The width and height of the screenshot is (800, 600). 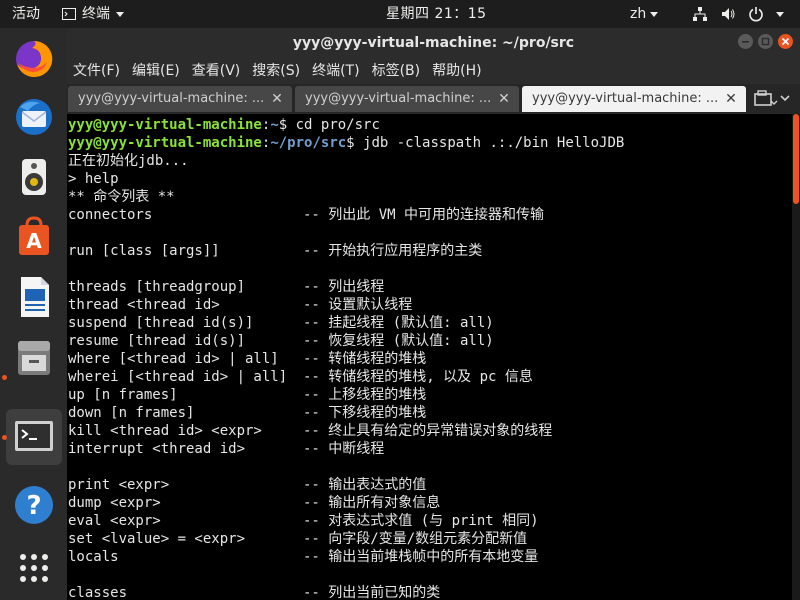 What do you see at coordinates (110, 215) in the screenshot?
I see `help-command: connectors` at bounding box center [110, 215].